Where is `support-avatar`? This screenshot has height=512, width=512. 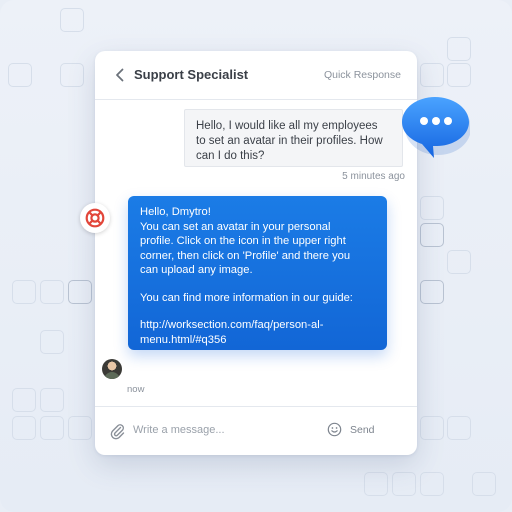
support-avatar is located at coordinates (95, 218).